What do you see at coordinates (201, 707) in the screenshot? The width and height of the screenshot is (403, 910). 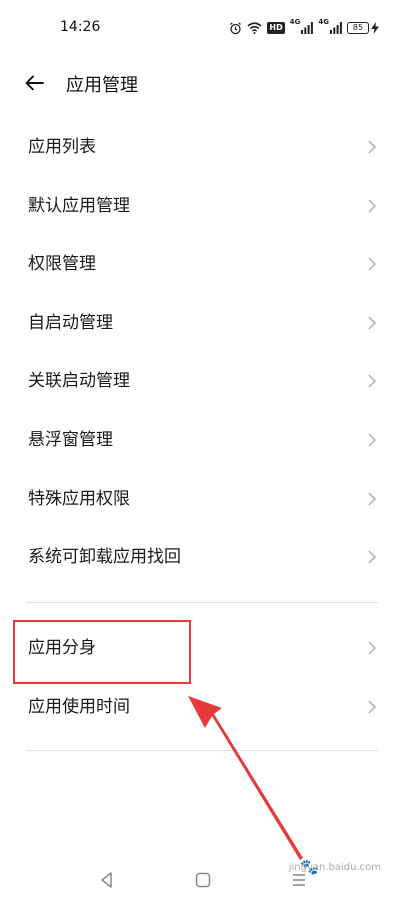 I see `list-item-usage-time: 应用使用时间` at bounding box center [201, 707].